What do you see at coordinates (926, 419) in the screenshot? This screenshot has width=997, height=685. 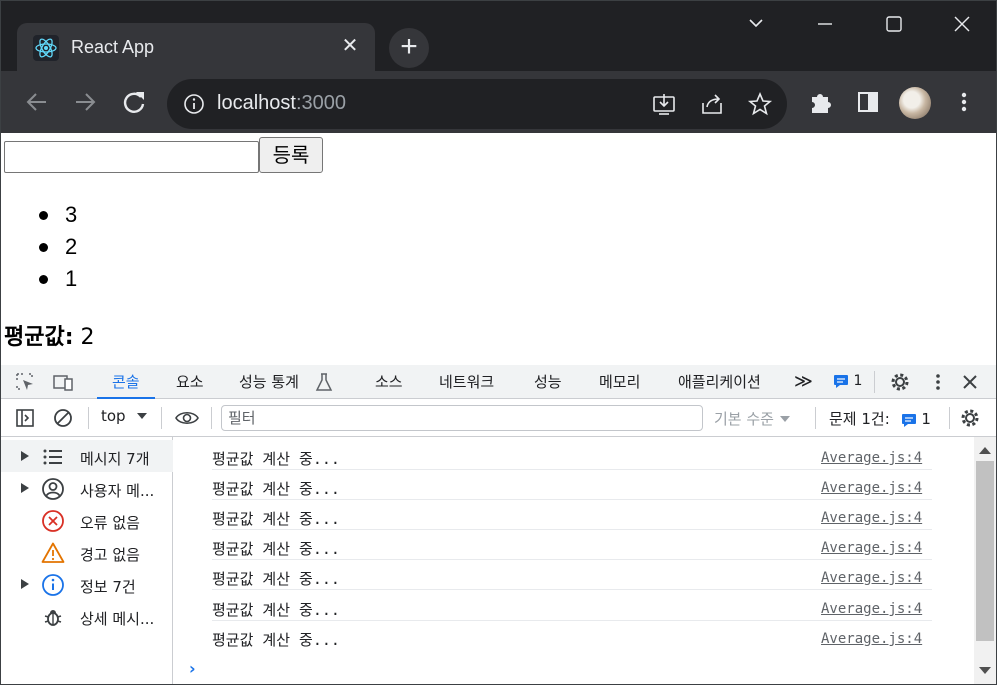 I see `issues-count: 1` at bounding box center [926, 419].